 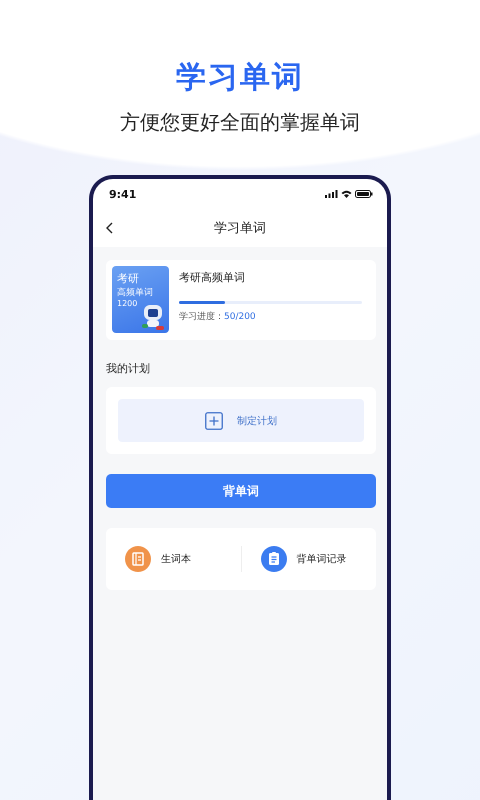 What do you see at coordinates (218, 317) in the screenshot?
I see `progress-text: 学习进度：50/200` at bounding box center [218, 317].